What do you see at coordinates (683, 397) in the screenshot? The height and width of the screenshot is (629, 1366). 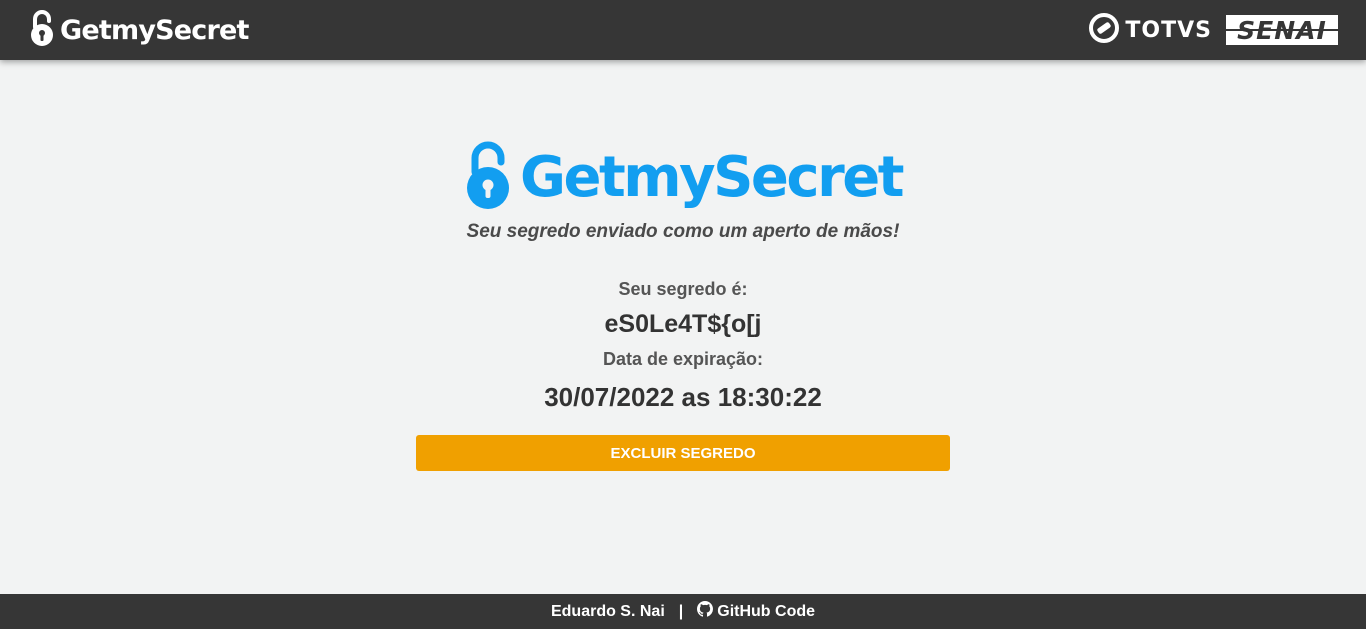 I see `expiration-value: 30/07/2022 as 18:30:22` at bounding box center [683, 397].